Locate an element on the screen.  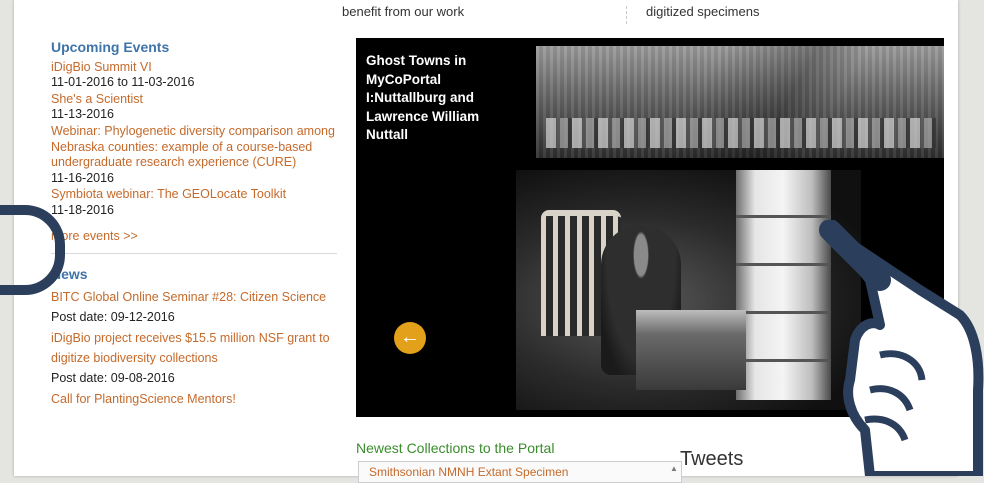
desk-image is located at coordinates (691, 350).